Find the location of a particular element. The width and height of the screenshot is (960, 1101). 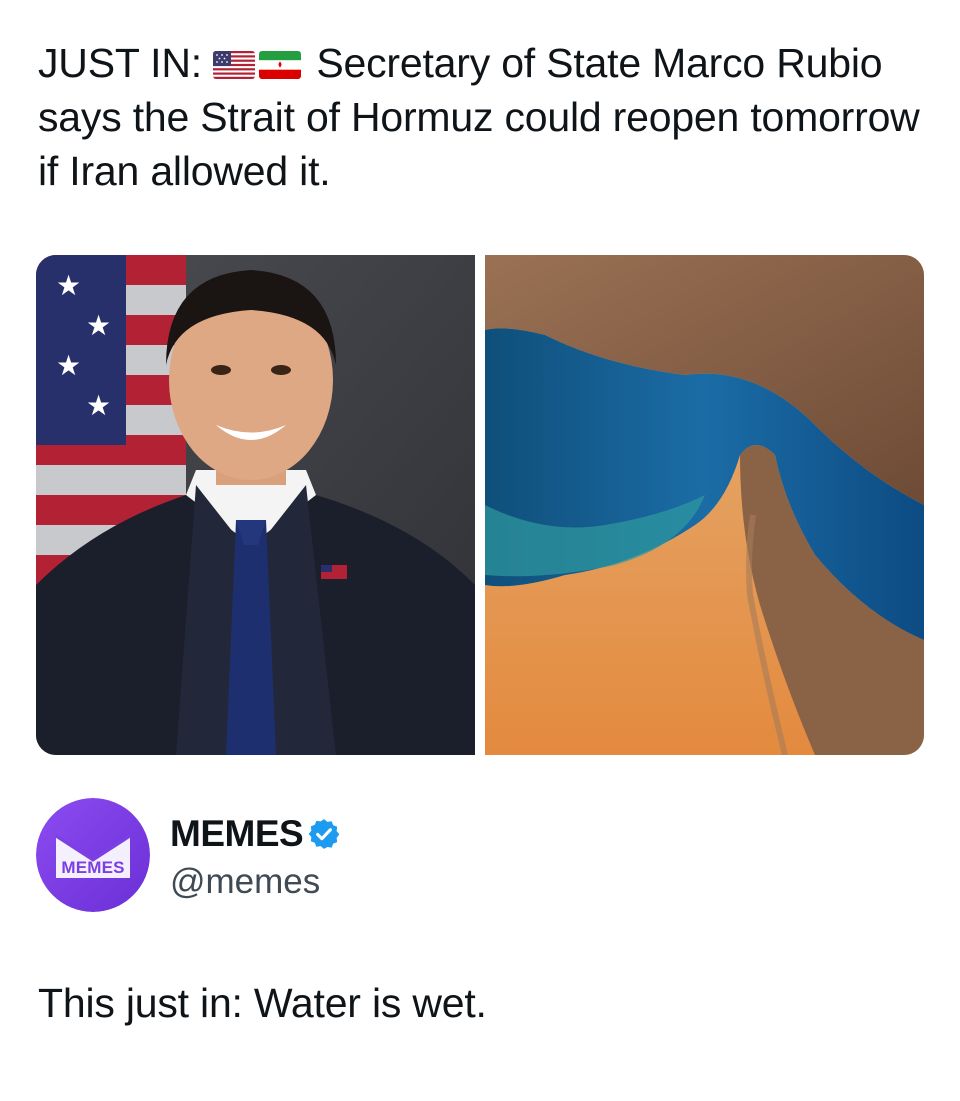

post-line1: Secretary of State Marco Rubio is located at coordinates (599, 63).